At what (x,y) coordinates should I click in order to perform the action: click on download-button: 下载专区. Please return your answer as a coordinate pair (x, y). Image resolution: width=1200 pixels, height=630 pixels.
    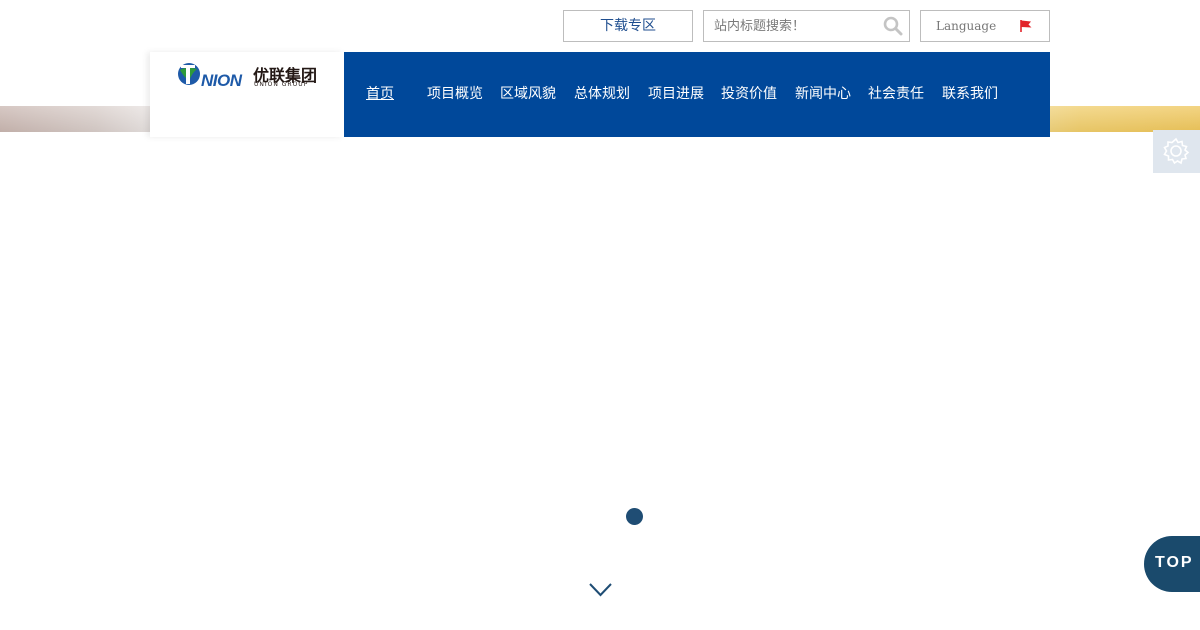
    Looking at the image, I should click on (628, 26).